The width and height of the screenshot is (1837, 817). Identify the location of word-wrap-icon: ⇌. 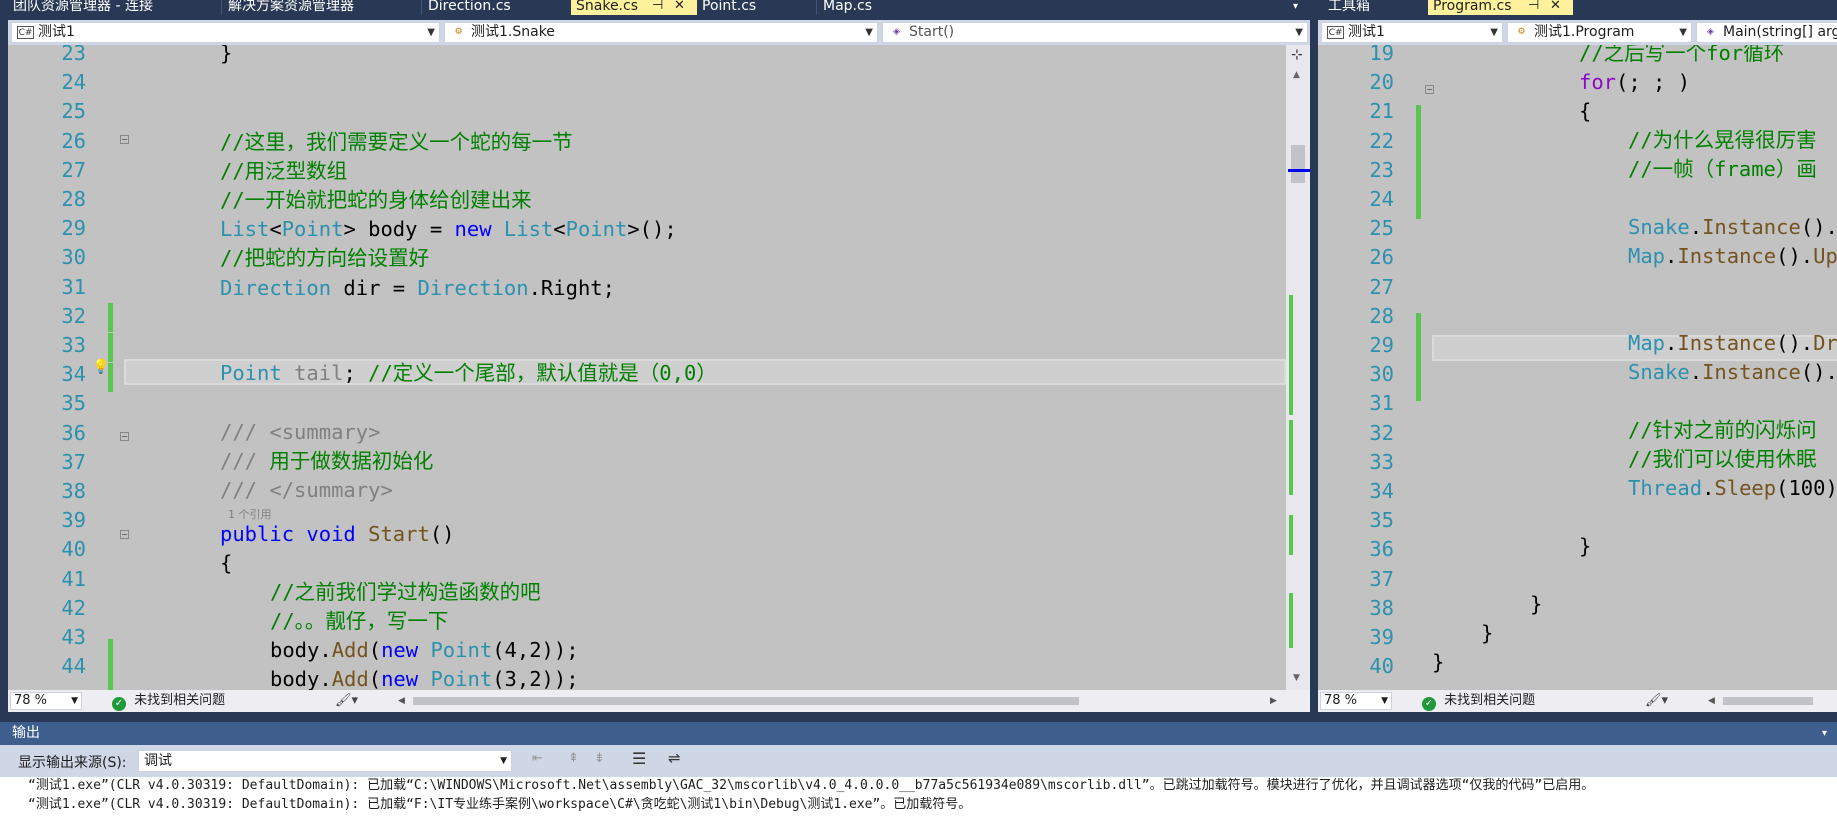
(679, 760).